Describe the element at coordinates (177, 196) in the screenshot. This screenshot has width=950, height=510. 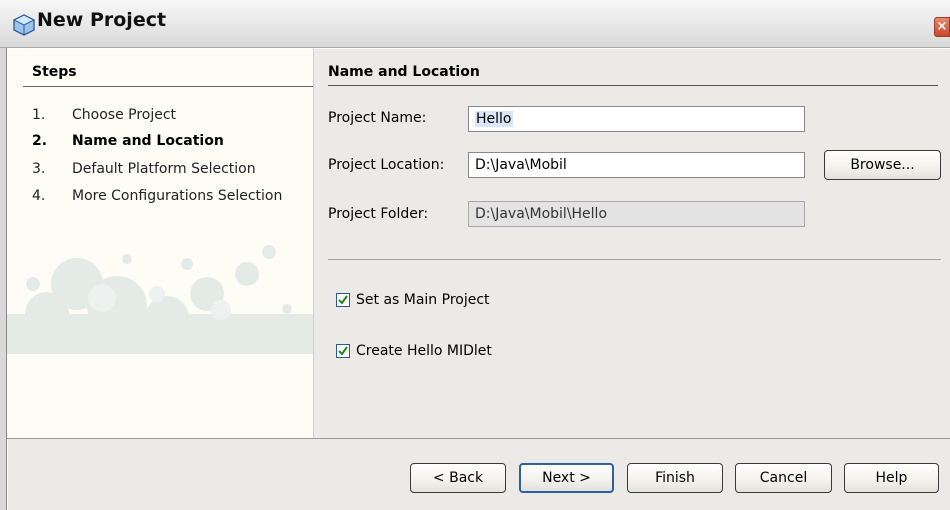
I see `step-label: More Configurations Selection` at that location.